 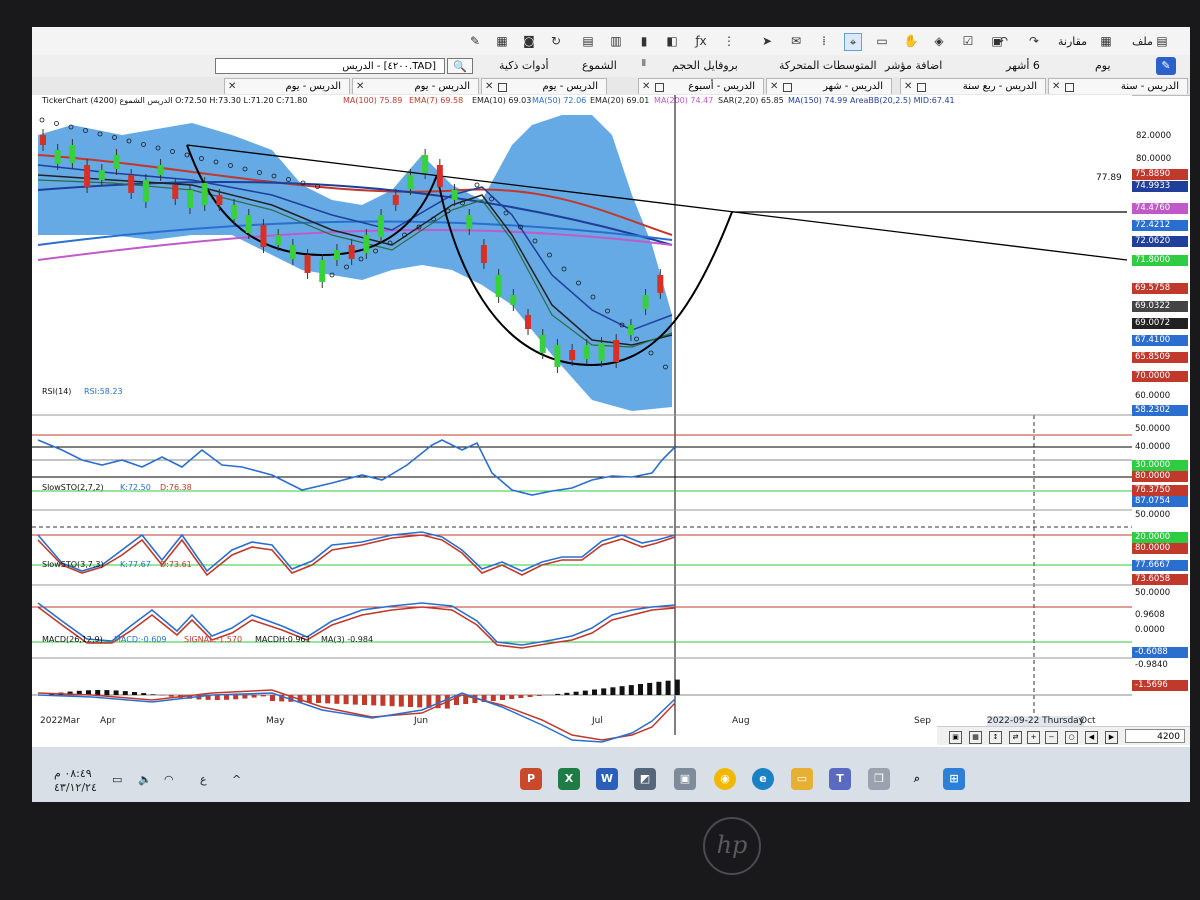 I want to click on clock-date: ٤٣/١٢/٢٤, so click(x=75, y=787).